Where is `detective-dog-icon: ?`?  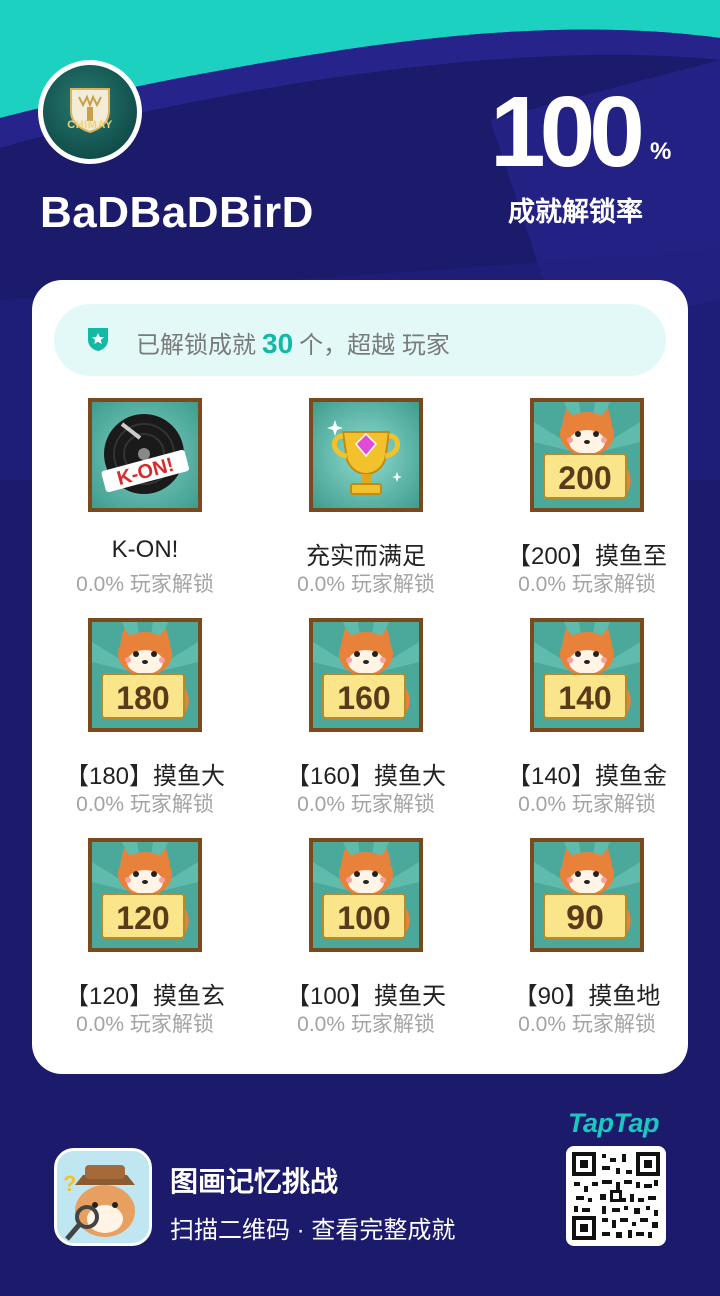 detective-dog-icon: ? is located at coordinates (103, 1197).